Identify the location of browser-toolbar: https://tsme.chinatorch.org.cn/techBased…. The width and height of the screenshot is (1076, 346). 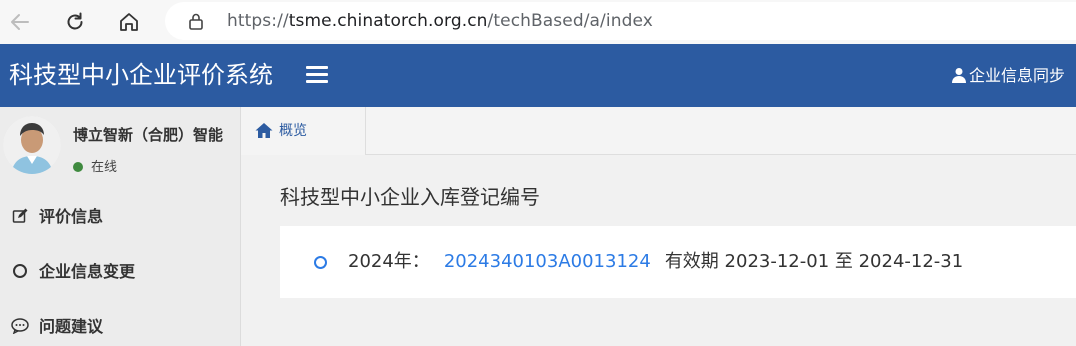
(538, 22).